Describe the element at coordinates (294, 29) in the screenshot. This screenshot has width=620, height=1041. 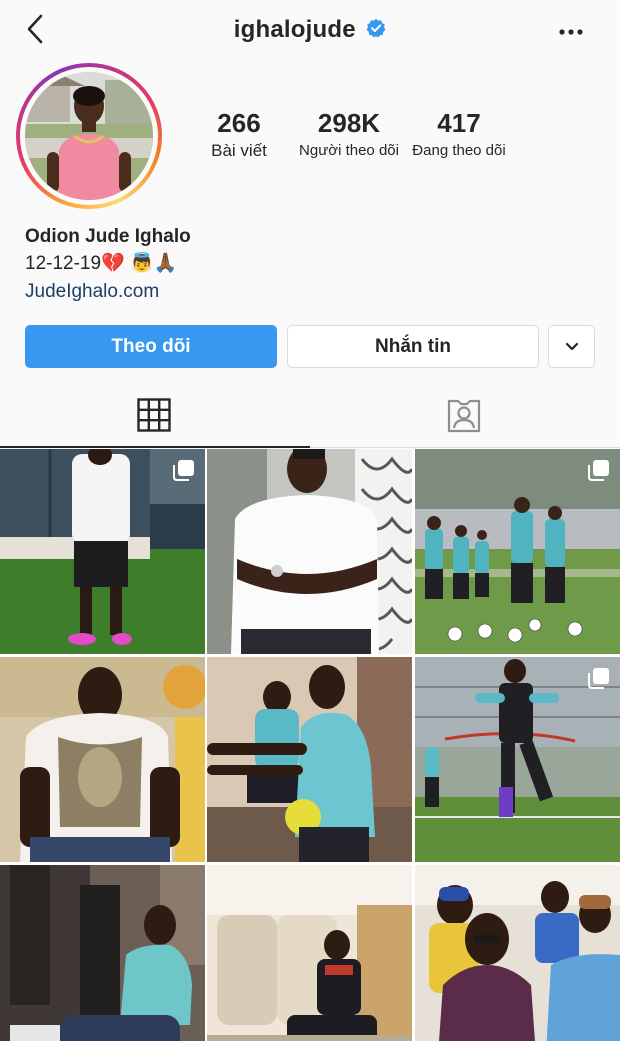
I see `username: ighalojude` at that location.